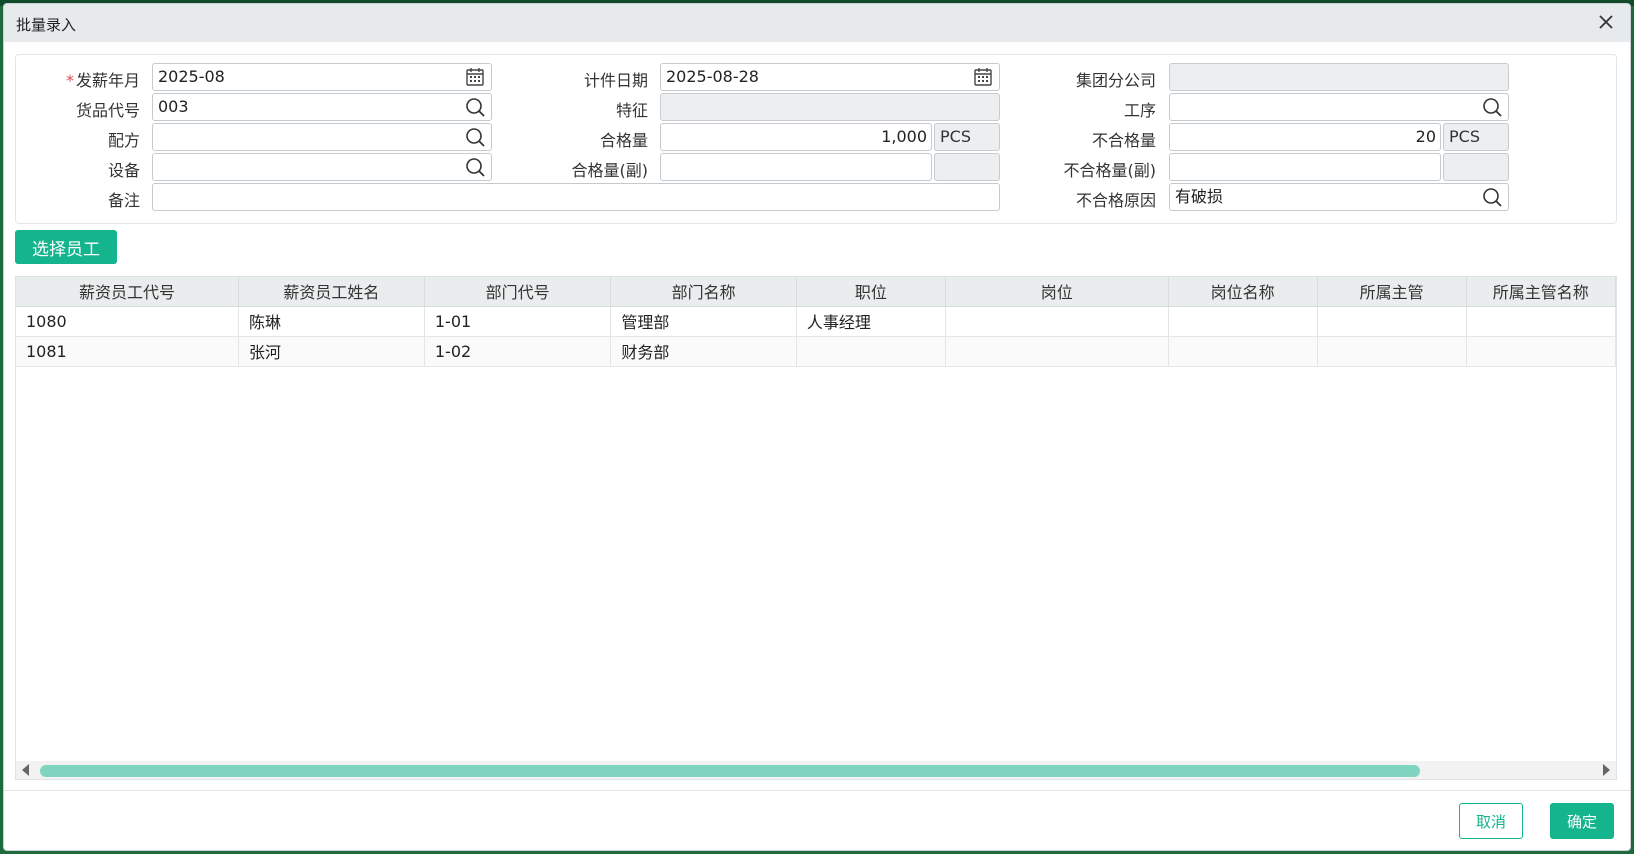  I want to click on qualified-qty-sub-input, so click(796, 167).